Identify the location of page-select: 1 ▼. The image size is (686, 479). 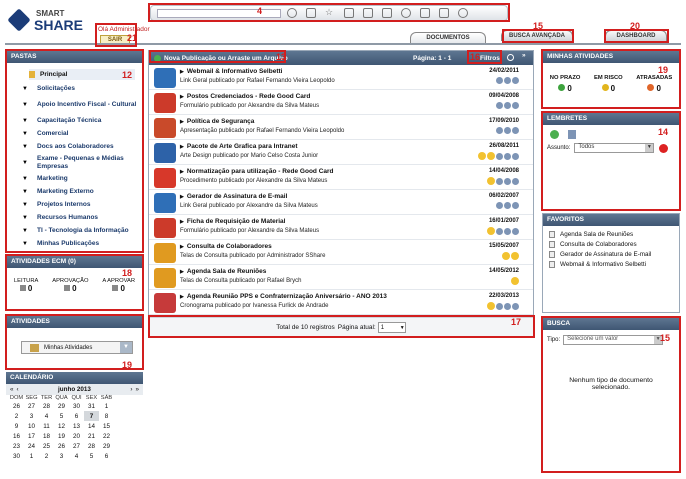
(391, 327).